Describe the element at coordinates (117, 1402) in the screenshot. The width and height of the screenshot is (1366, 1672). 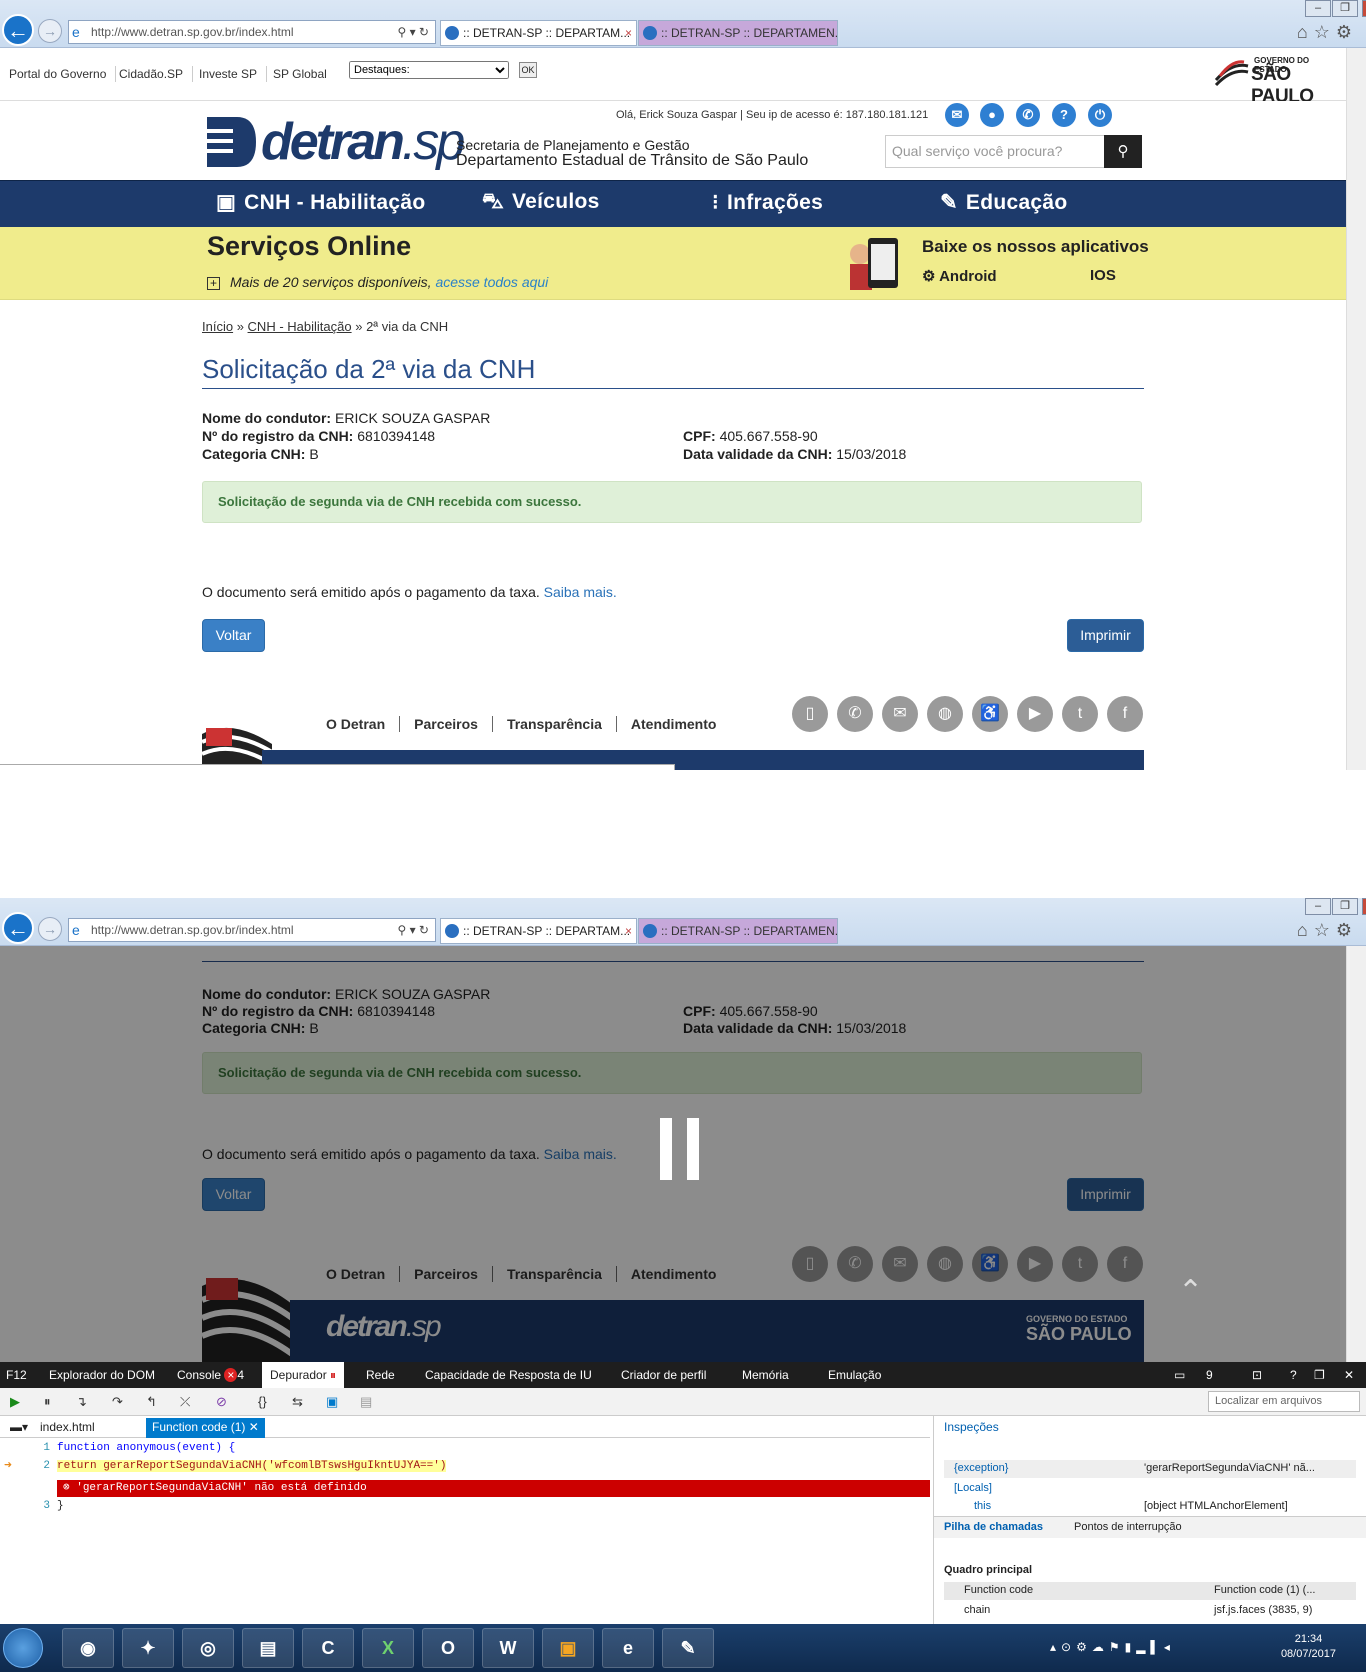
I see `step-over-icon: ↷` at that location.